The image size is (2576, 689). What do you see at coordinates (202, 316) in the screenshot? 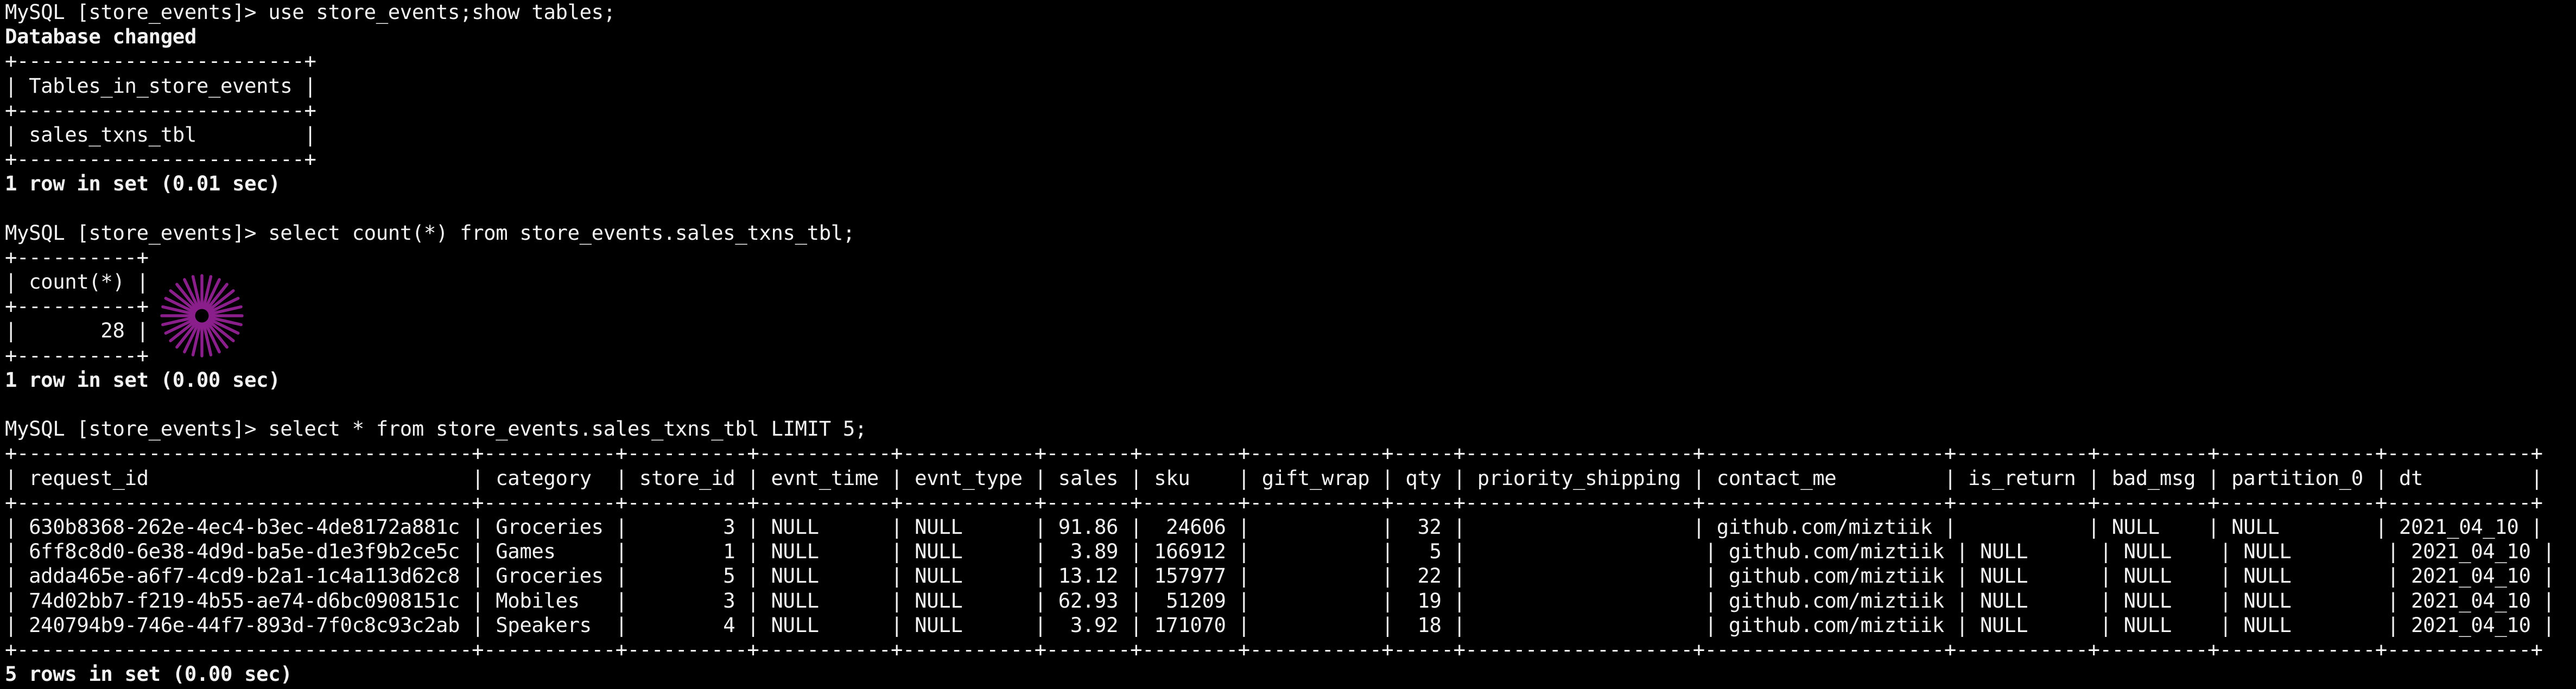
I see `loading-spinner-icon` at bounding box center [202, 316].